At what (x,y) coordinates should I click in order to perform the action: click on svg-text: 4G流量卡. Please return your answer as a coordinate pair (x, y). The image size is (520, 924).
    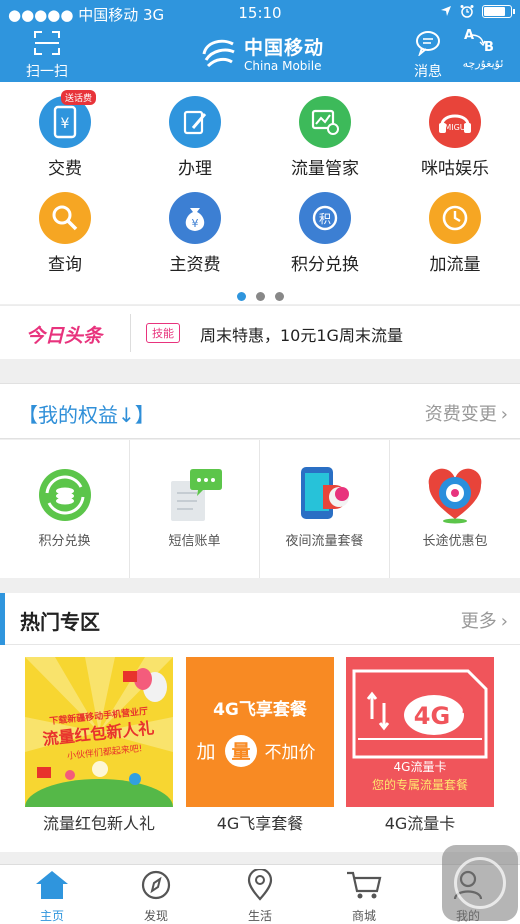
    Looking at the image, I should click on (420, 767).